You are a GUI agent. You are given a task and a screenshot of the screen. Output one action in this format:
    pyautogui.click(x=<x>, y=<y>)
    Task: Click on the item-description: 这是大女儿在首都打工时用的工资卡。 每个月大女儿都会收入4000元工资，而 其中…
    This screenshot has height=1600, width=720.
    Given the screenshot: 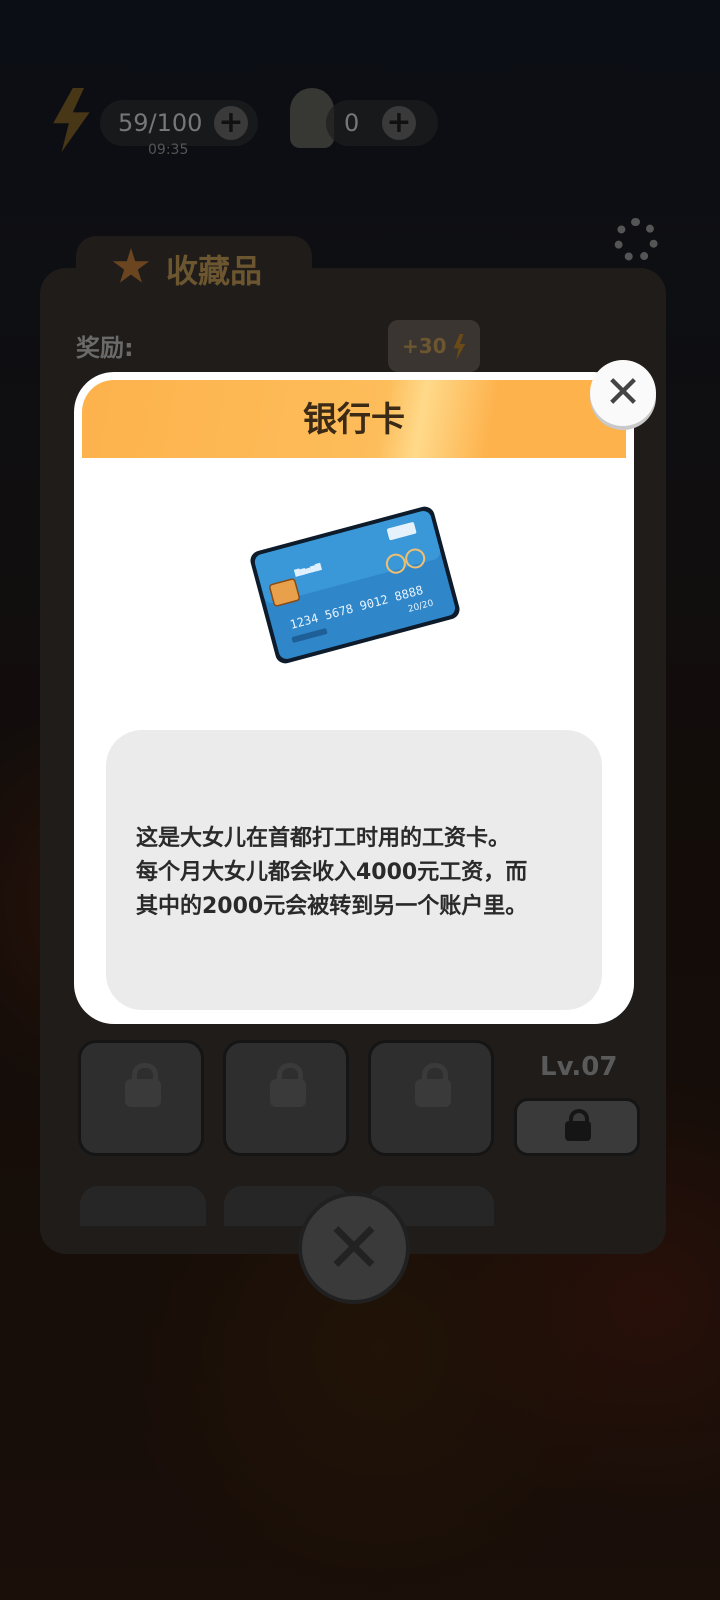 What is the action you would take?
    pyautogui.click(x=359, y=873)
    